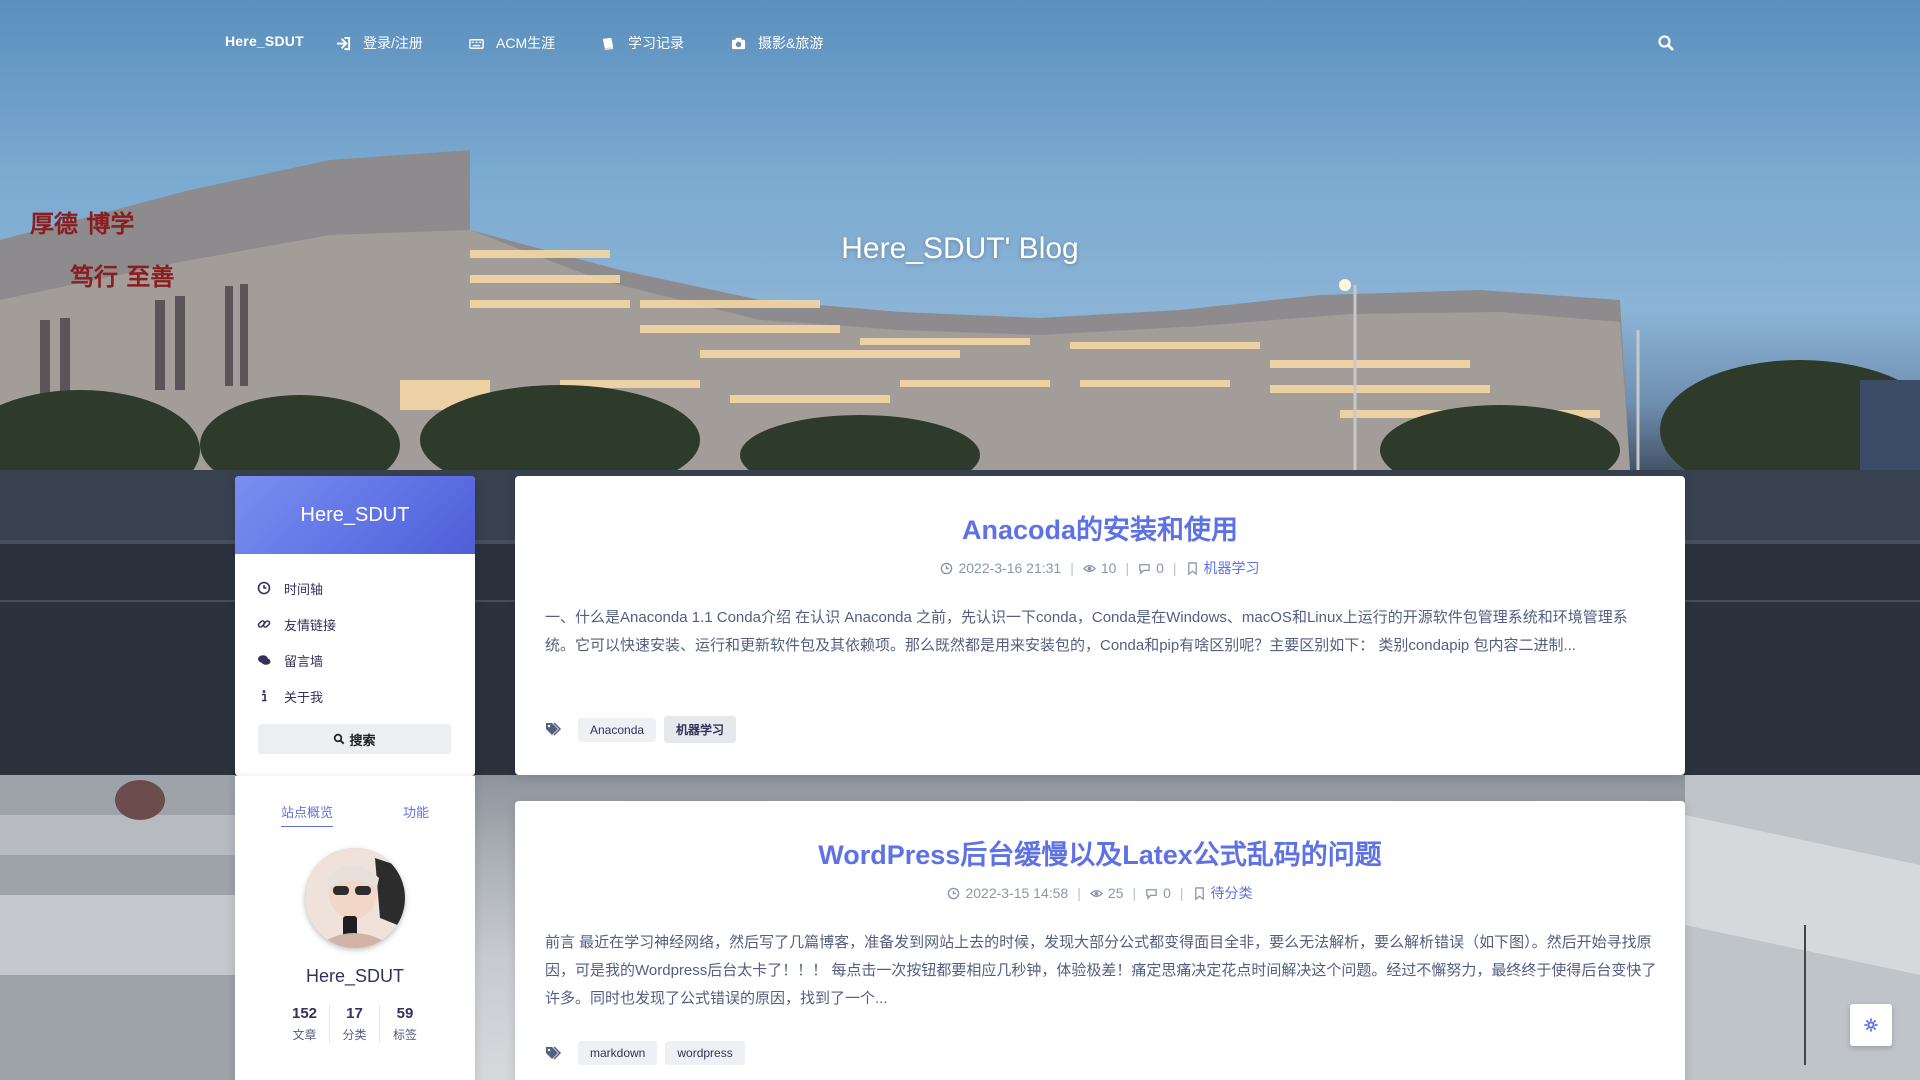 The image size is (1920, 1080). What do you see at coordinates (354, 1013) in the screenshot?
I see `stat-value: 17` at bounding box center [354, 1013].